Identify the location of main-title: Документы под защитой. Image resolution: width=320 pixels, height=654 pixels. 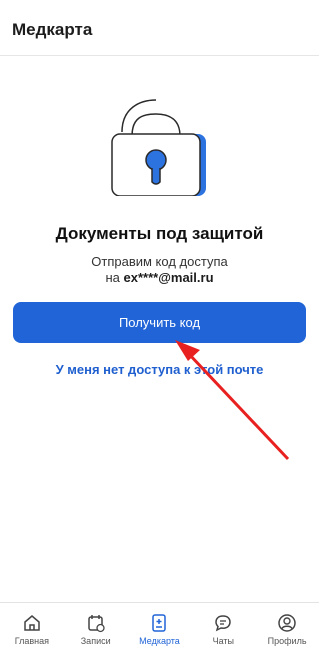
(159, 233).